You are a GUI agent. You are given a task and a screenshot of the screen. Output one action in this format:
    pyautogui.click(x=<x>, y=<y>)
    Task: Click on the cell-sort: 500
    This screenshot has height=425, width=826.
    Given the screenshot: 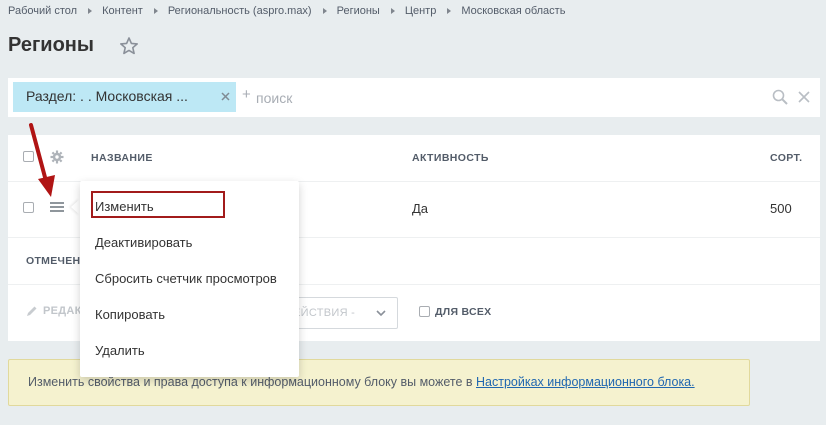 What is the action you would take?
    pyautogui.click(x=781, y=208)
    